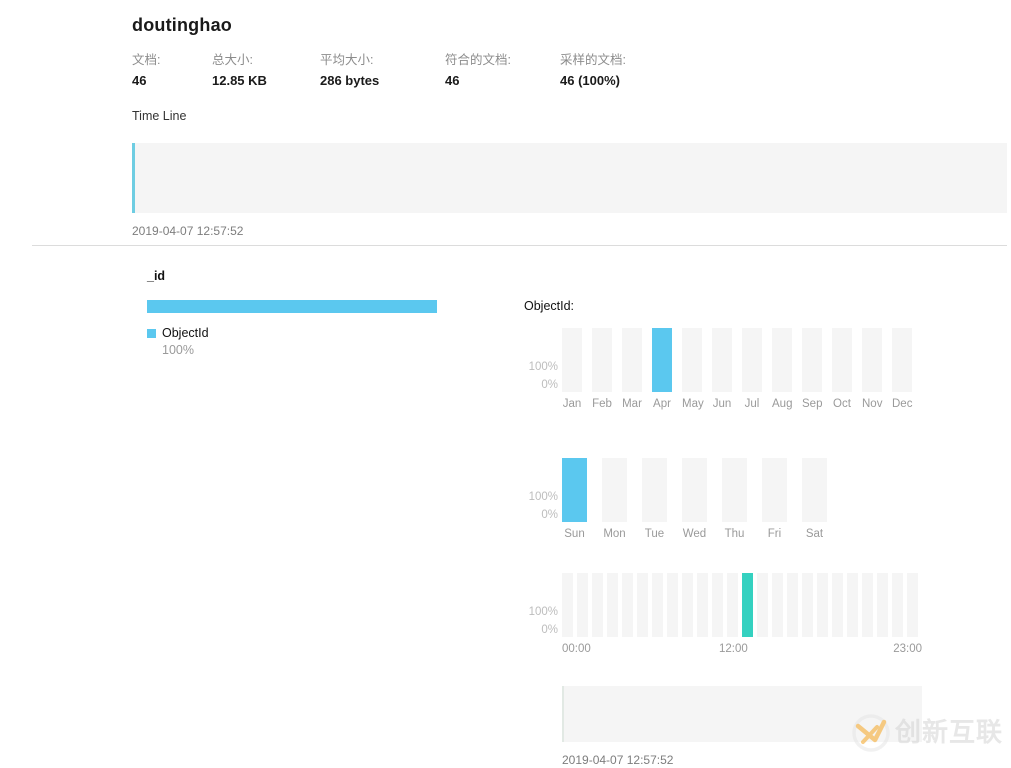 This screenshot has width=1011, height=768. Describe the element at coordinates (185, 333) in the screenshot. I see `legend-type-name: ObjectId` at that location.